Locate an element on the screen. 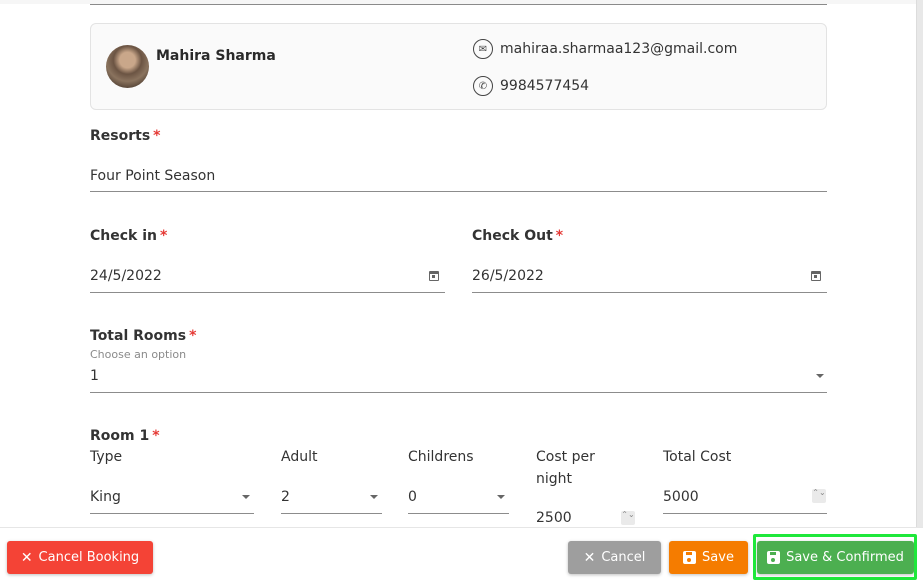  room-type-select: King is located at coordinates (105, 497).